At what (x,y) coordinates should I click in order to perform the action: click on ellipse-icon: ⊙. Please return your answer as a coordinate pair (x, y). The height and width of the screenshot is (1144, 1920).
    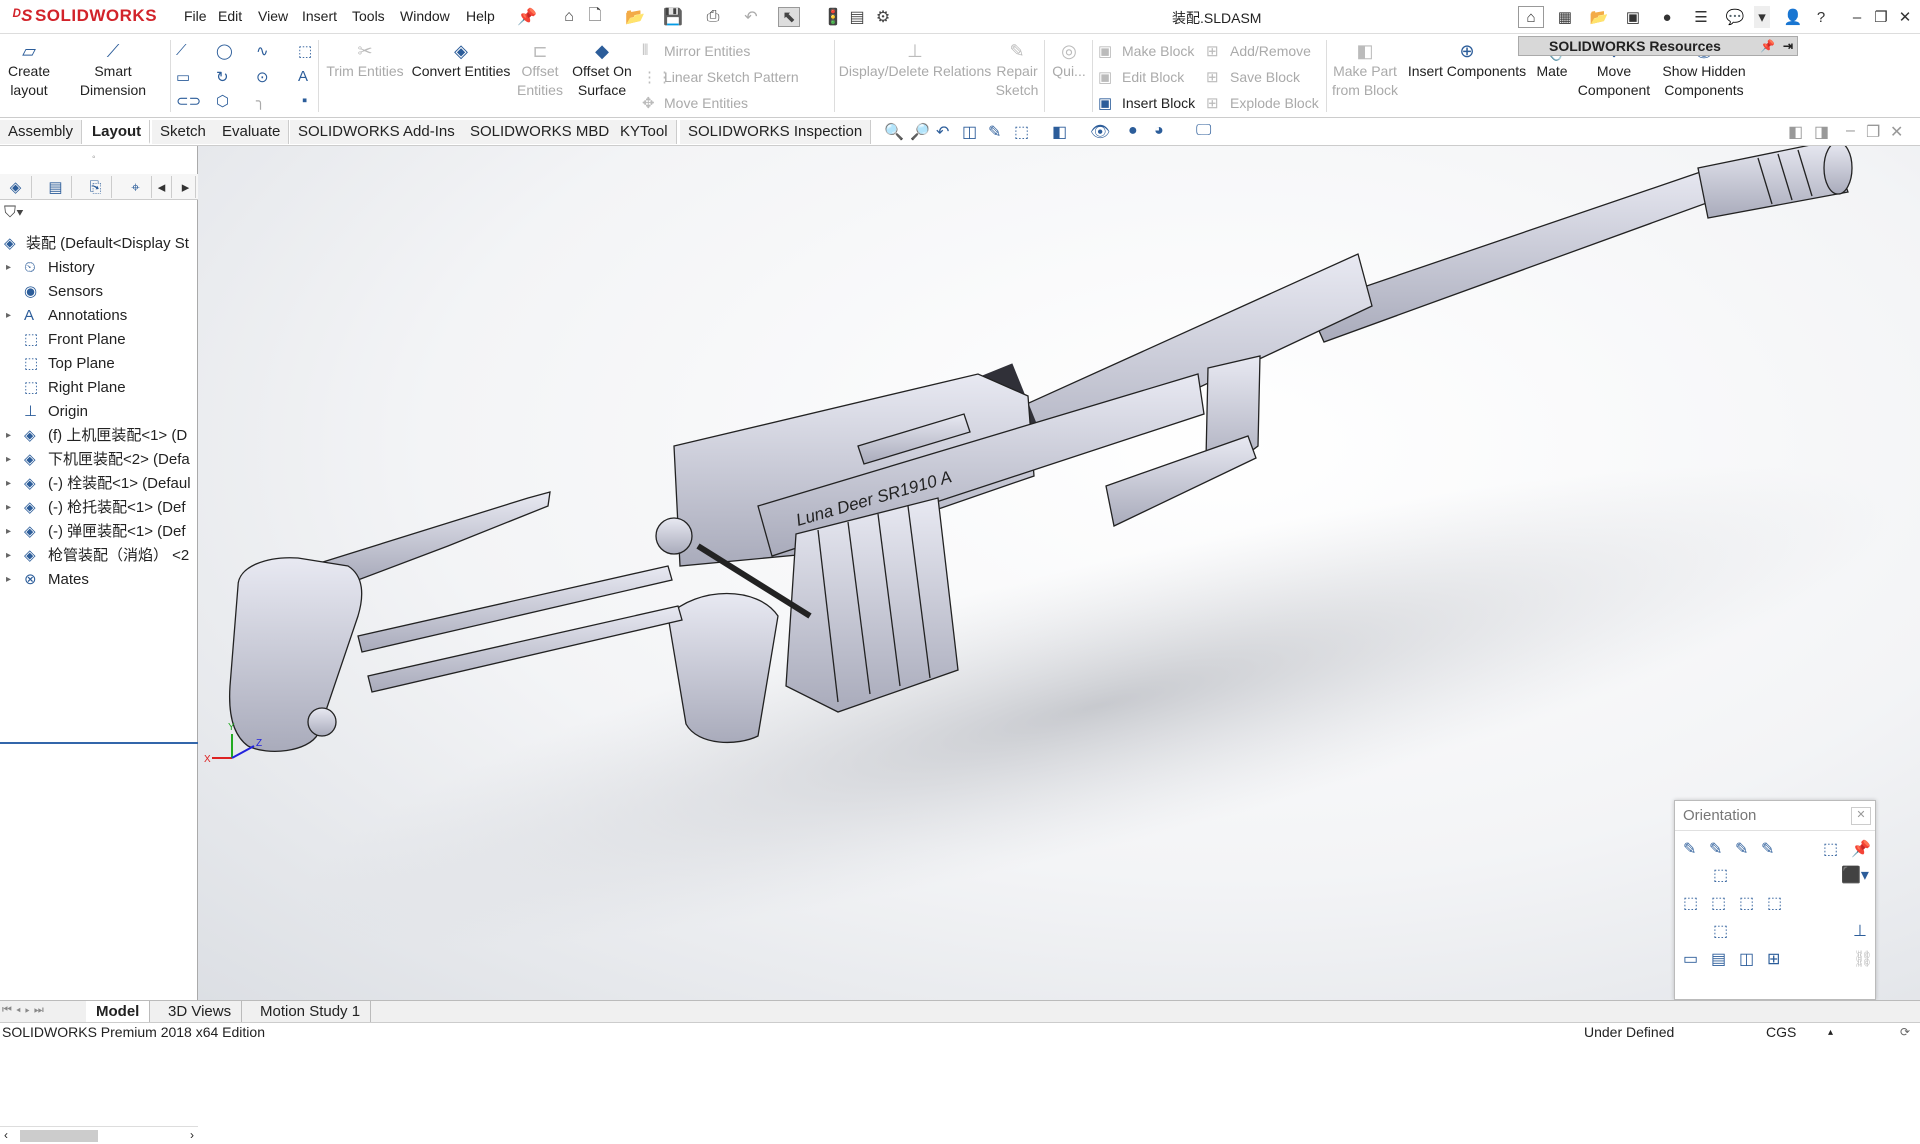
    Looking at the image, I should click on (262, 77).